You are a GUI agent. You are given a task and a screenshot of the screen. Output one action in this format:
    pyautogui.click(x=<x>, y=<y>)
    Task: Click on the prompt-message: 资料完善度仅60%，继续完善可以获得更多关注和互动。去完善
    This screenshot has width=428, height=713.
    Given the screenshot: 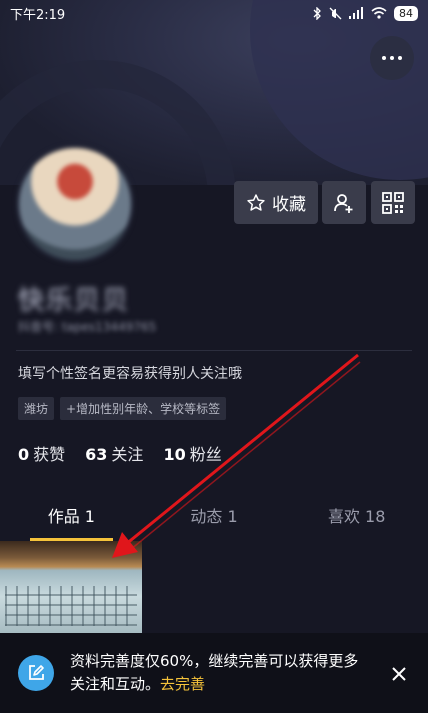 What is the action you would take?
    pyautogui.click(x=217, y=673)
    